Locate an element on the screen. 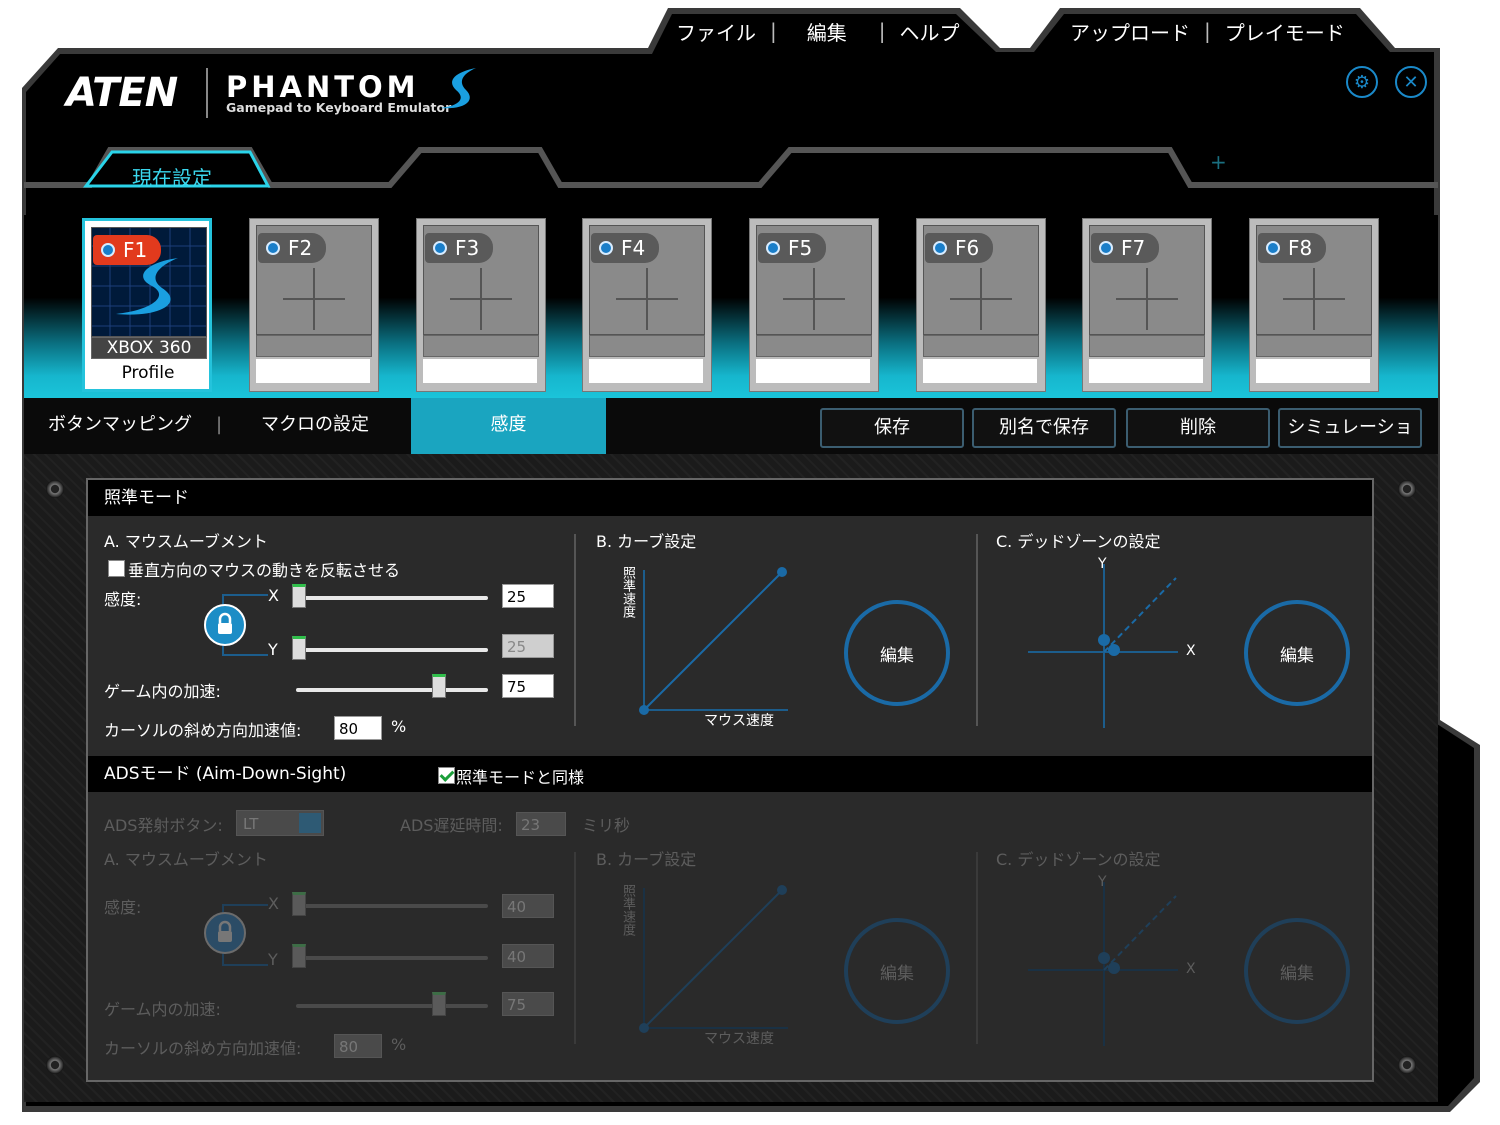  delete-button: 削除 is located at coordinates (1198, 428).